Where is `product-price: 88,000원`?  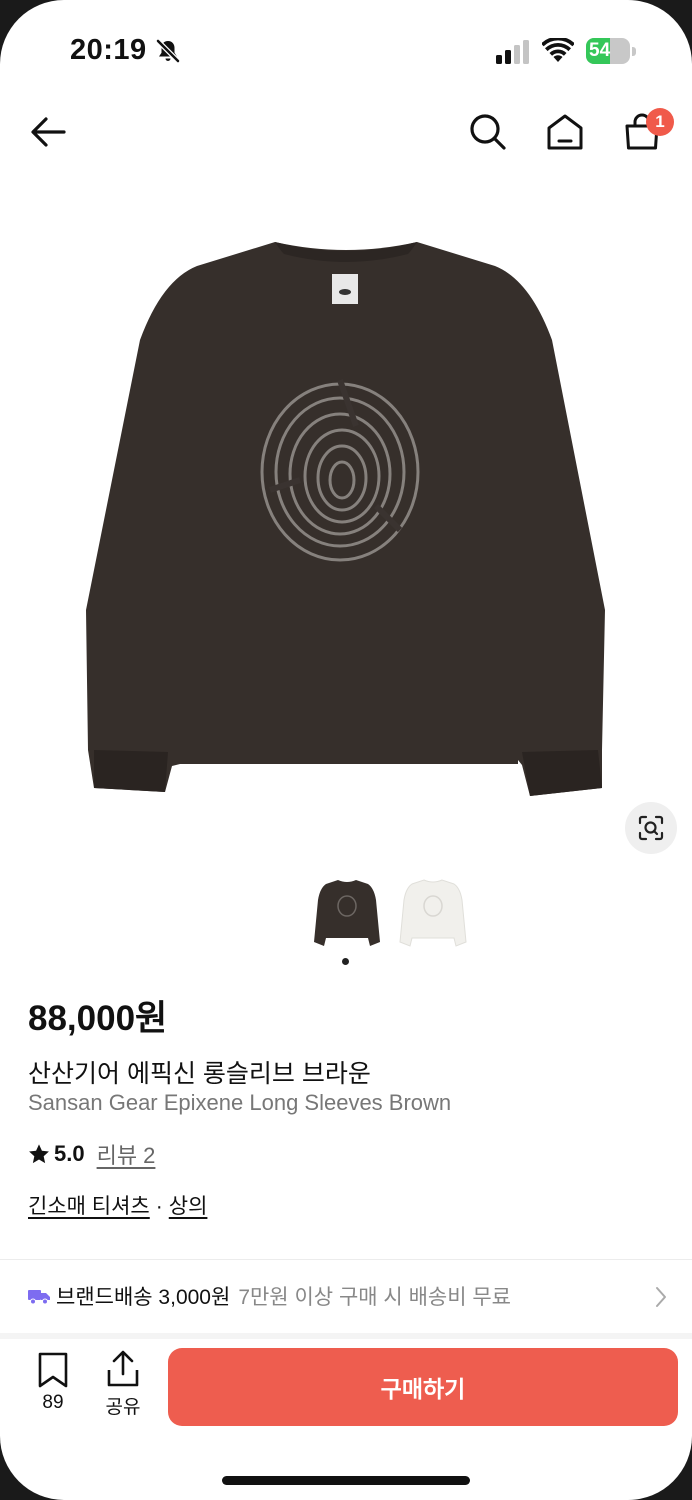 product-price: 88,000원 is located at coordinates (98, 1018).